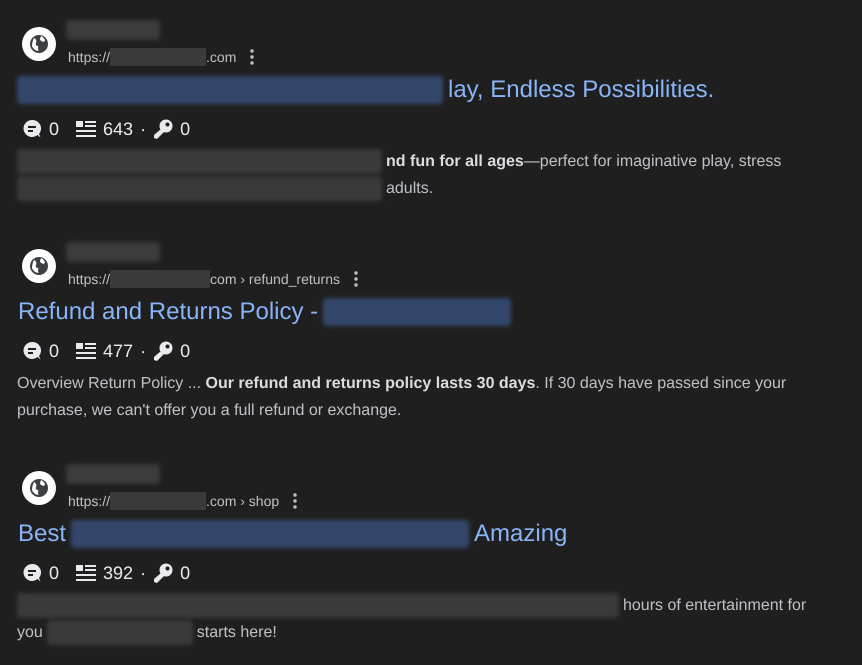 This screenshot has width=862, height=665. I want to click on word-count: 392, so click(118, 573).